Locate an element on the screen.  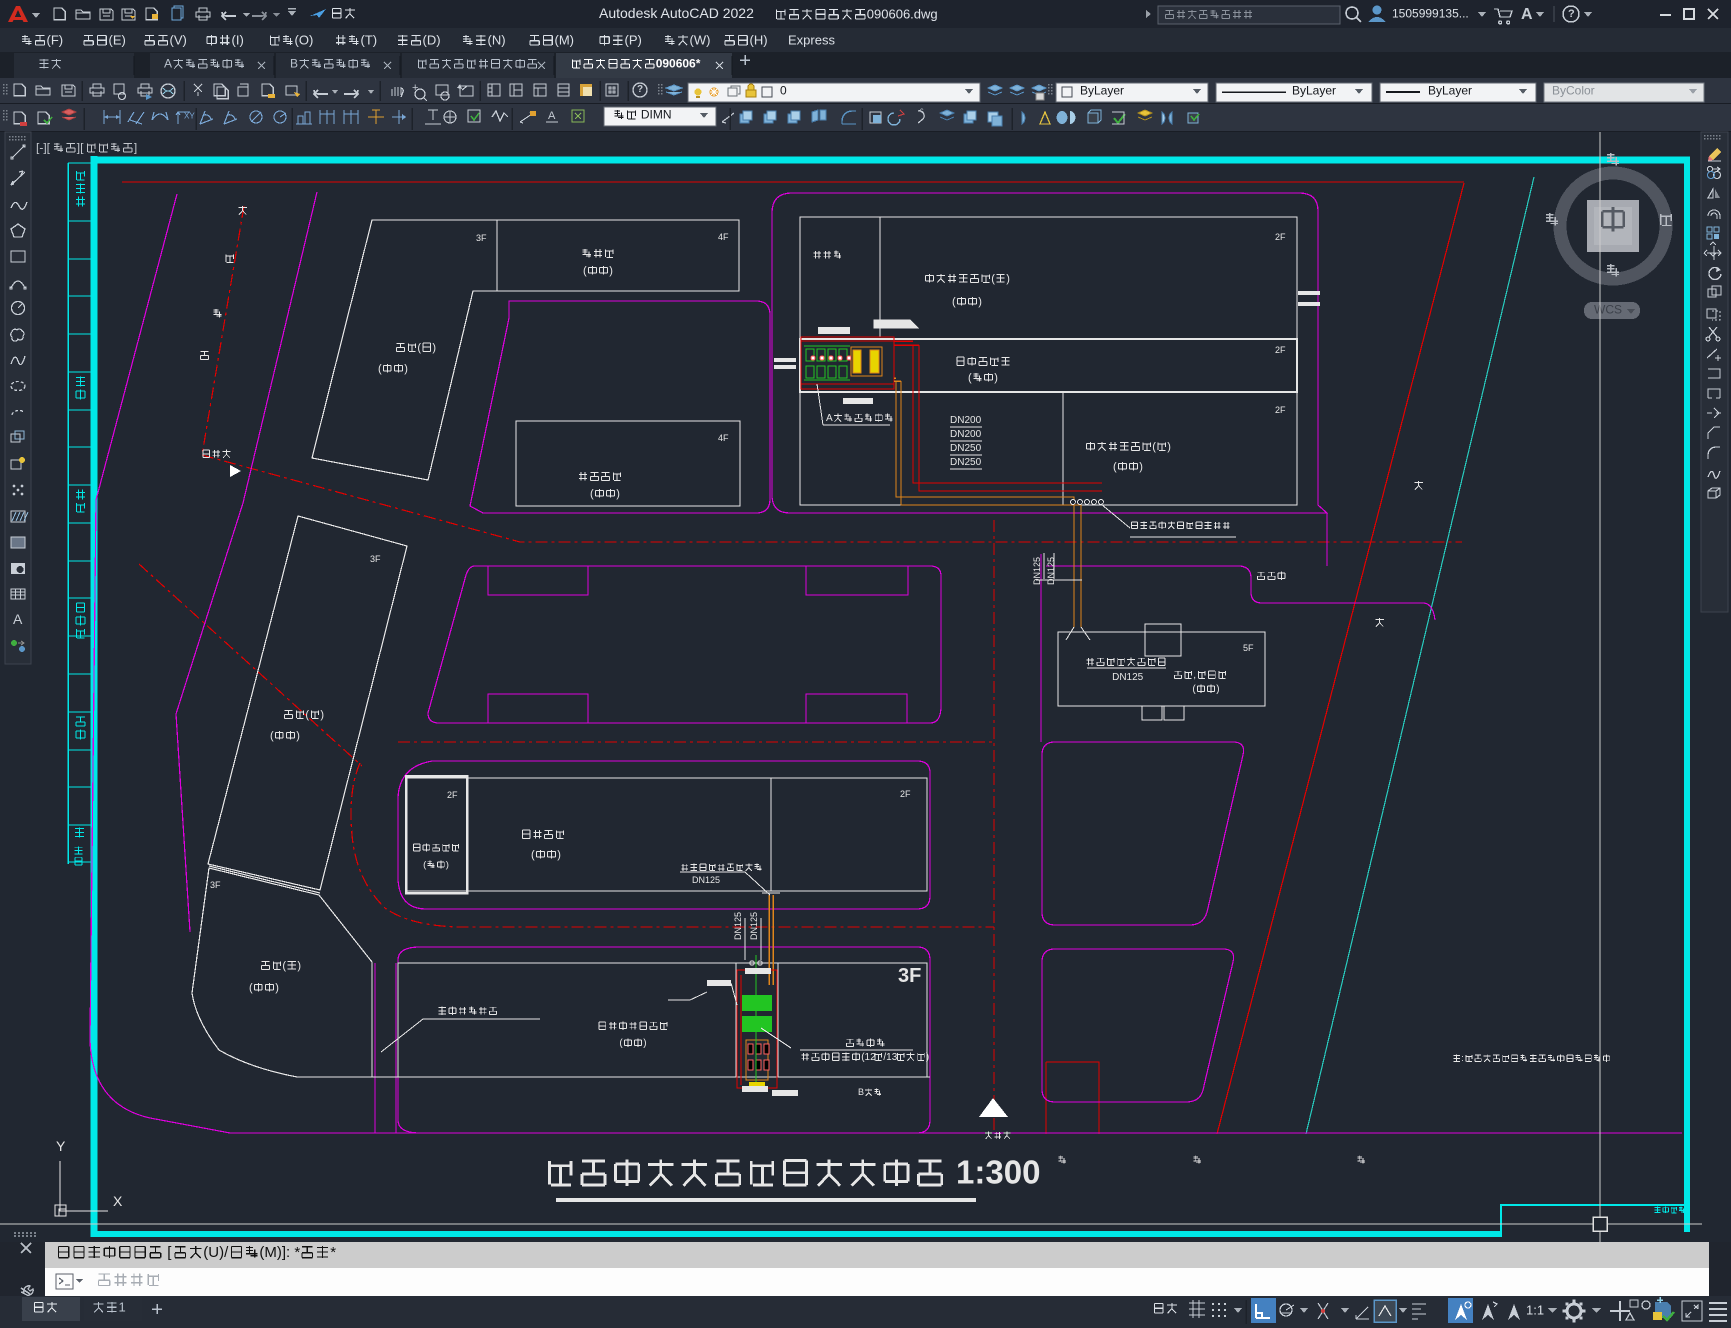
svg-text: ByColor is located at coordinates (1573, 91).